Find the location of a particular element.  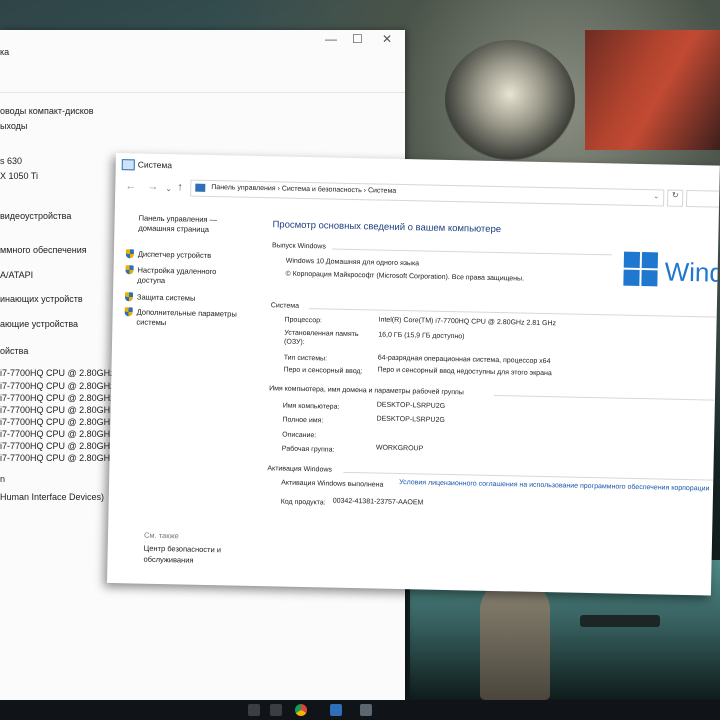

search-input is located at coordinates (702, 198).